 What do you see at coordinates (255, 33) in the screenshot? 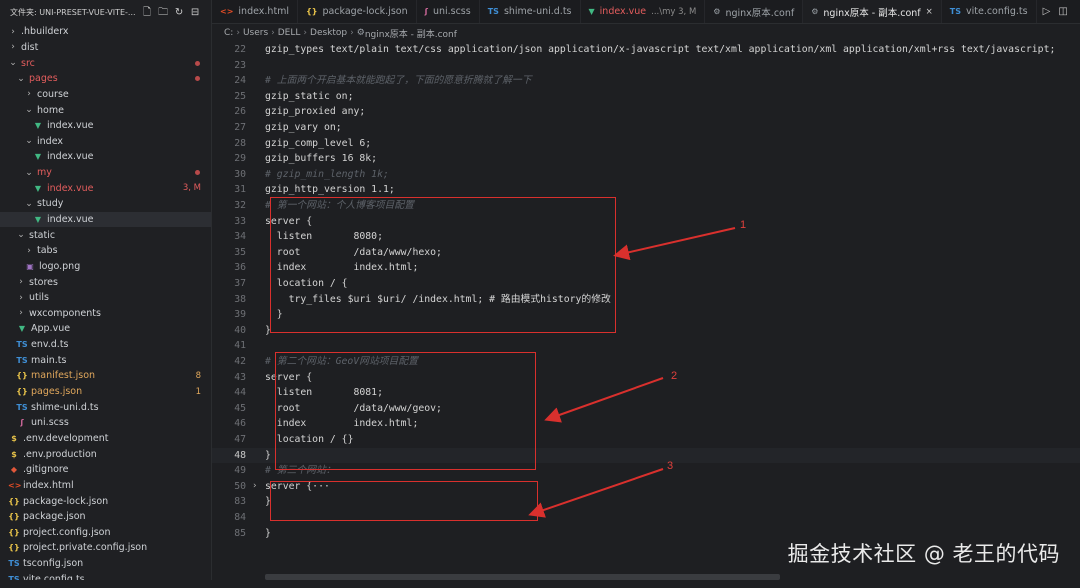
I see `breadcrumb-item: Users` at bounding box center [255, 33].